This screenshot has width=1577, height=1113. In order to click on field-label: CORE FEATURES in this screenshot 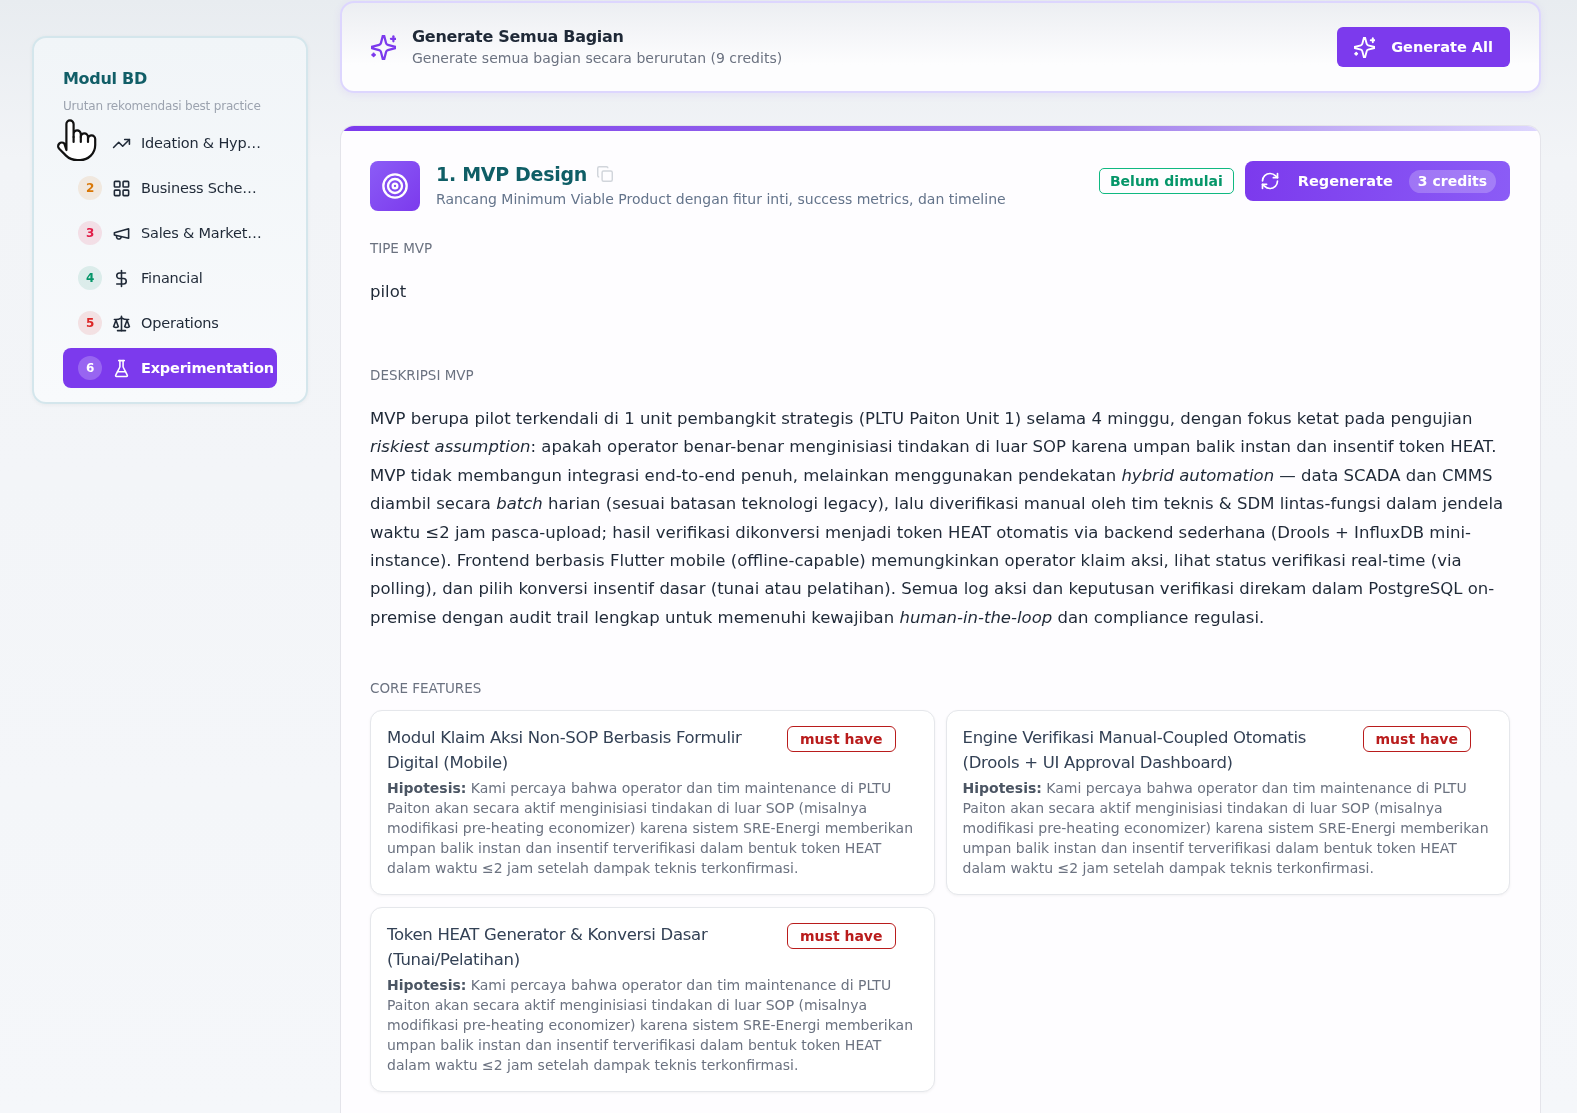, I will do `click(426, 688)`.